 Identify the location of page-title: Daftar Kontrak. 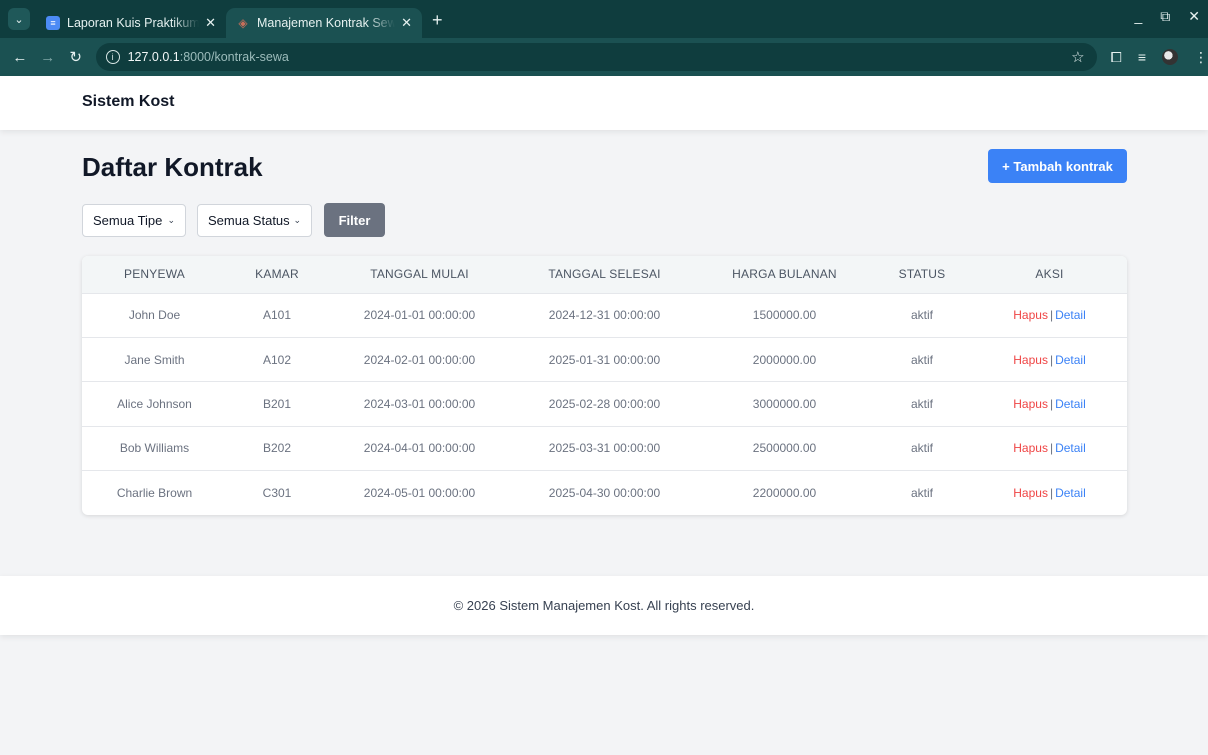
(172, 167).